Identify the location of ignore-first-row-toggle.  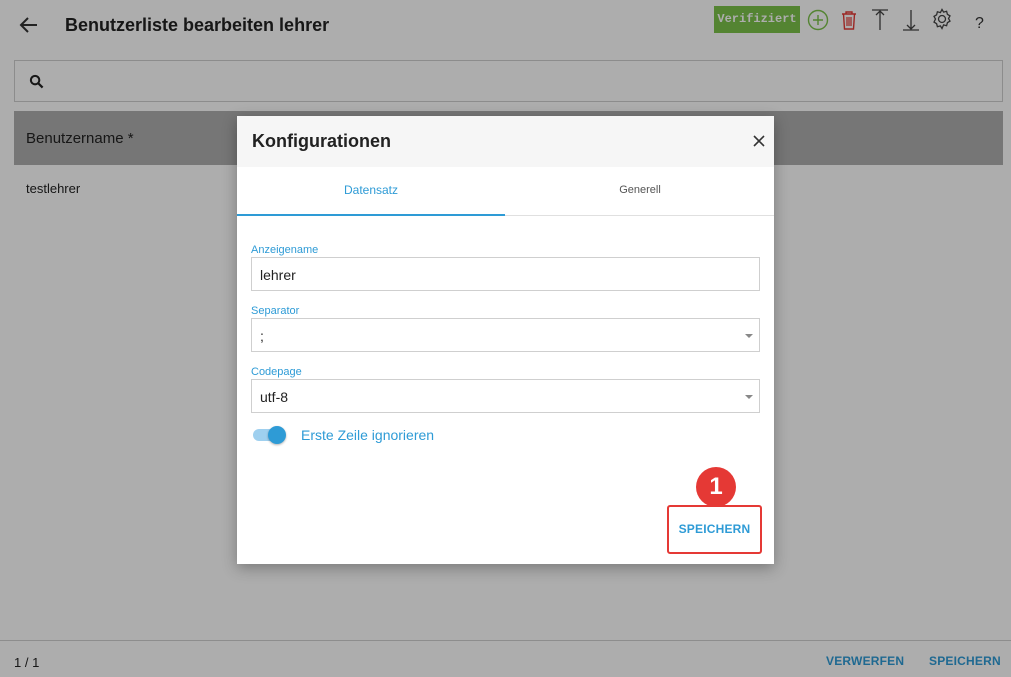
(270, 435).